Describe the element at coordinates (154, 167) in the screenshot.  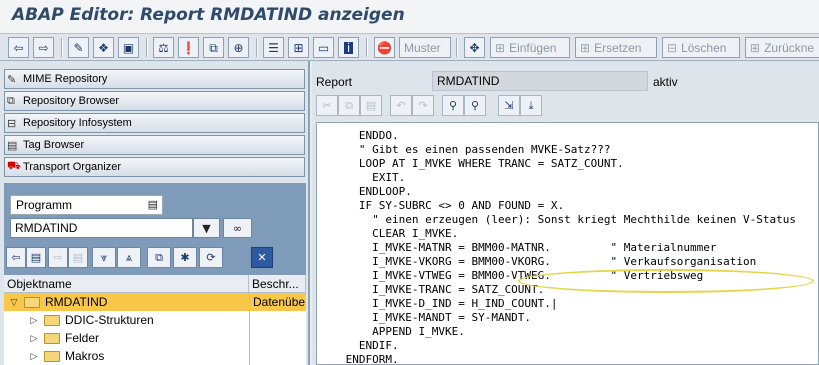
I see `nav-transport-organizer: ⛟ Transport Organizer` at that location.